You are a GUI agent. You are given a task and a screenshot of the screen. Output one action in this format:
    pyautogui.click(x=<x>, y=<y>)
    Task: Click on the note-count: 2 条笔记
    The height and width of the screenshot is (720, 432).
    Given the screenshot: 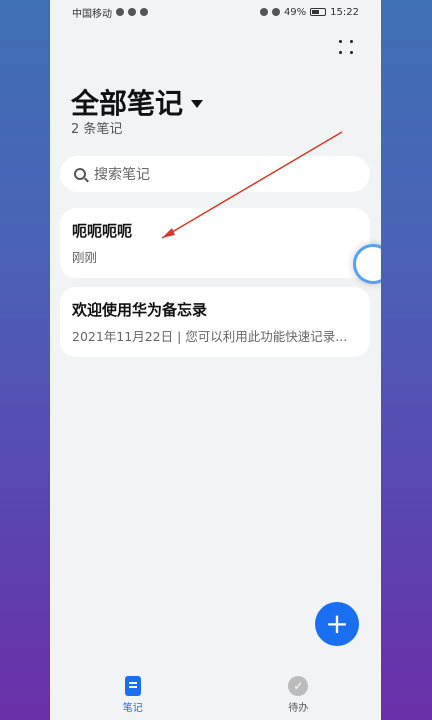 What is the action you would take?
    pyautogui.click(x=97, y=129)
    